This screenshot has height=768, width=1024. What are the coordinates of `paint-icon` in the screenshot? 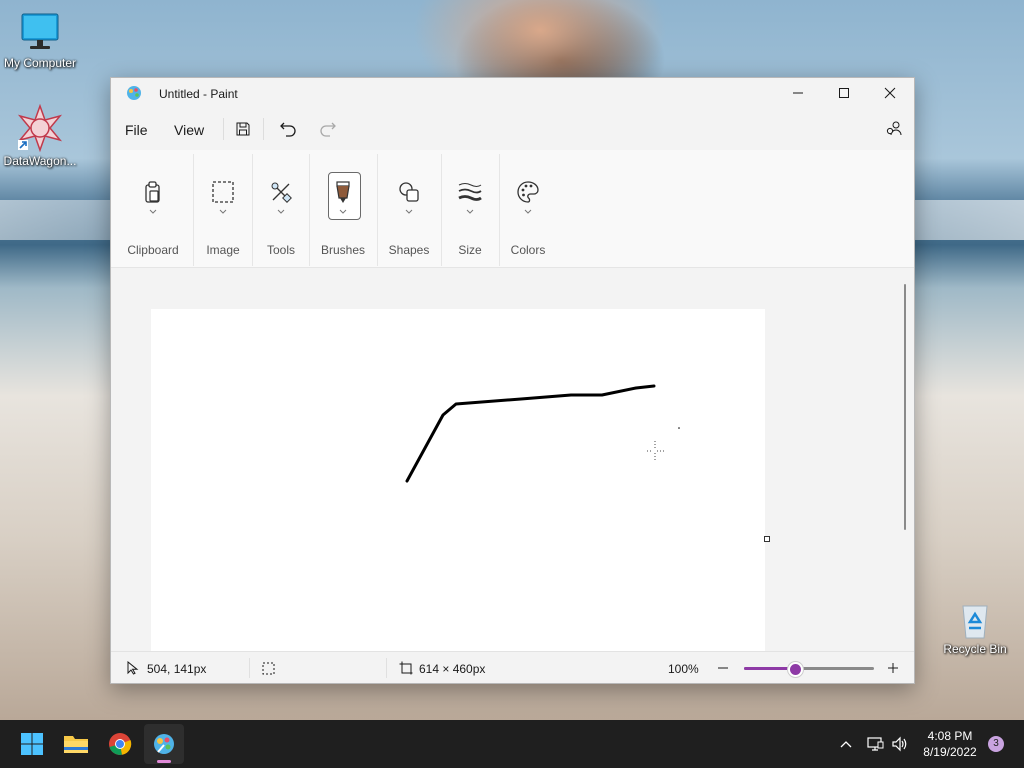 It's located at (164, 744).